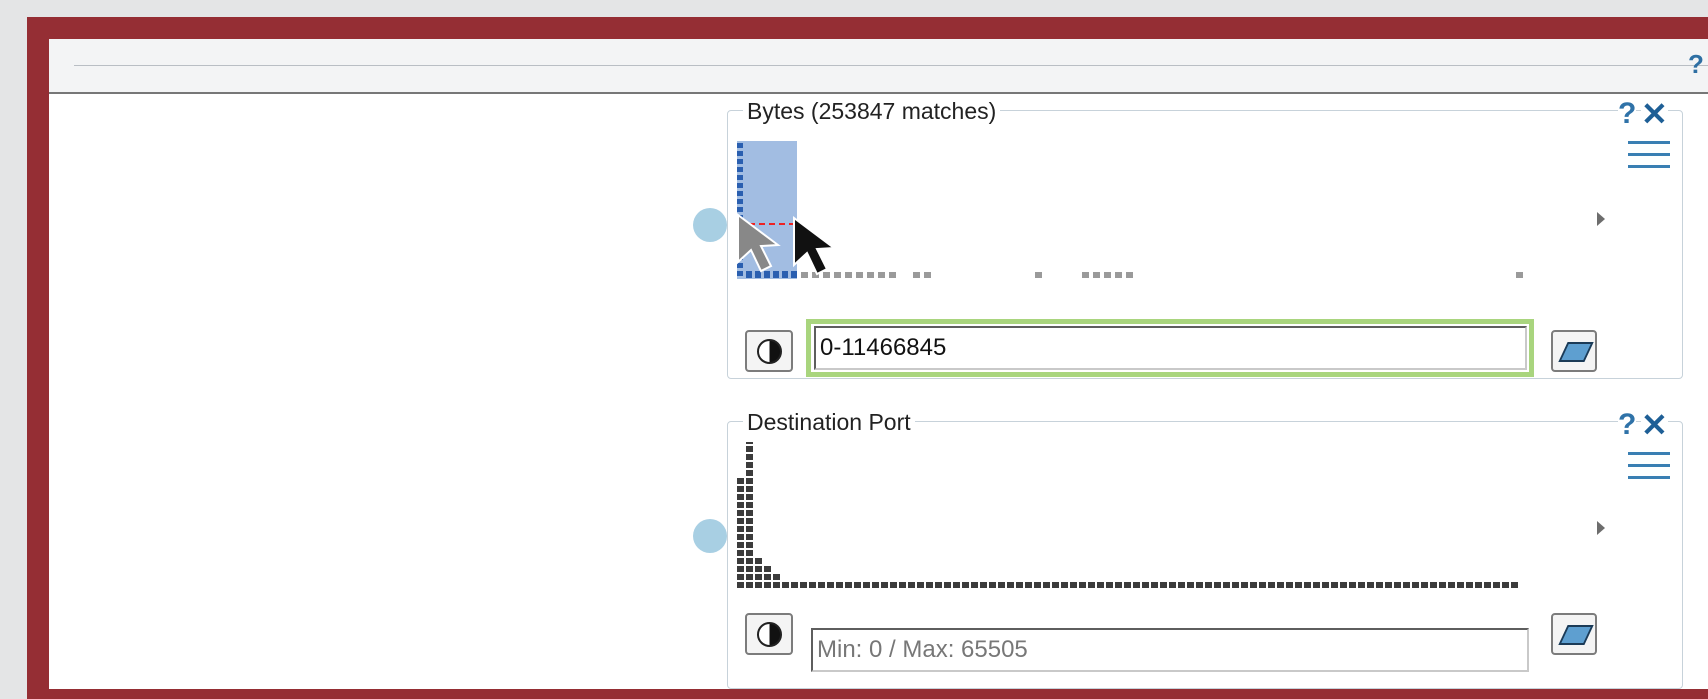  I want to click on global-help-button: ?, so click(1698, 64).